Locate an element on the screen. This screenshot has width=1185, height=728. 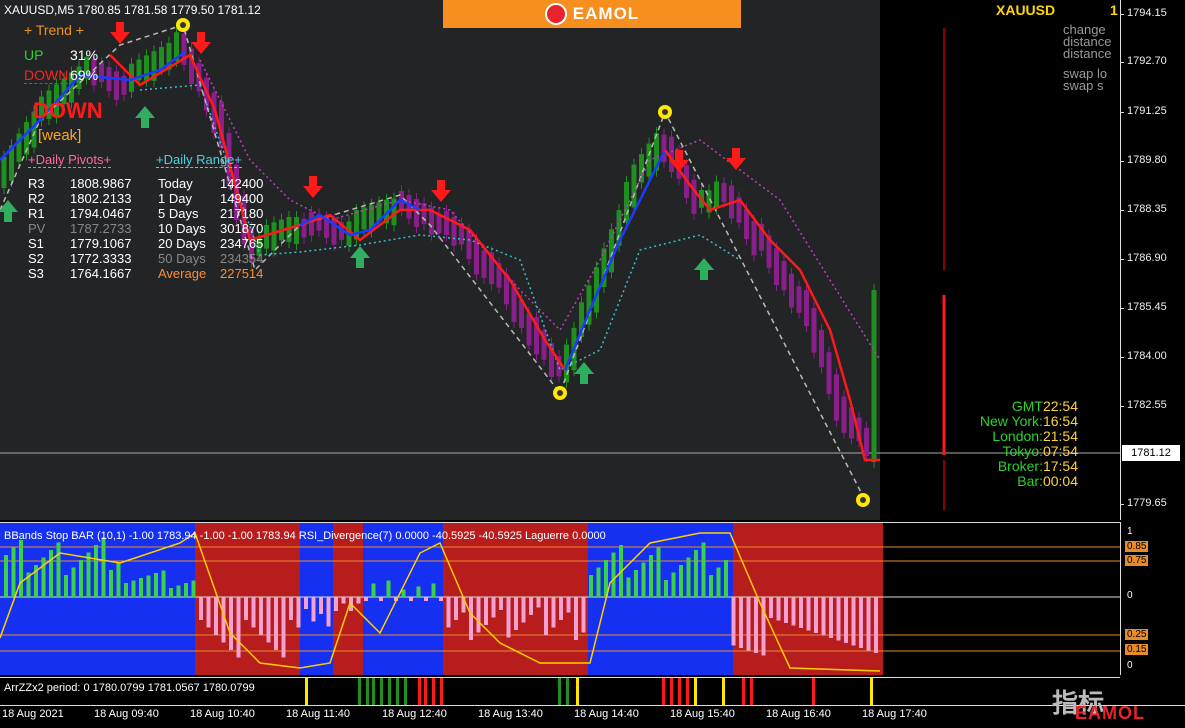
range-name: 5 Days is located at coordinates (178, 213).